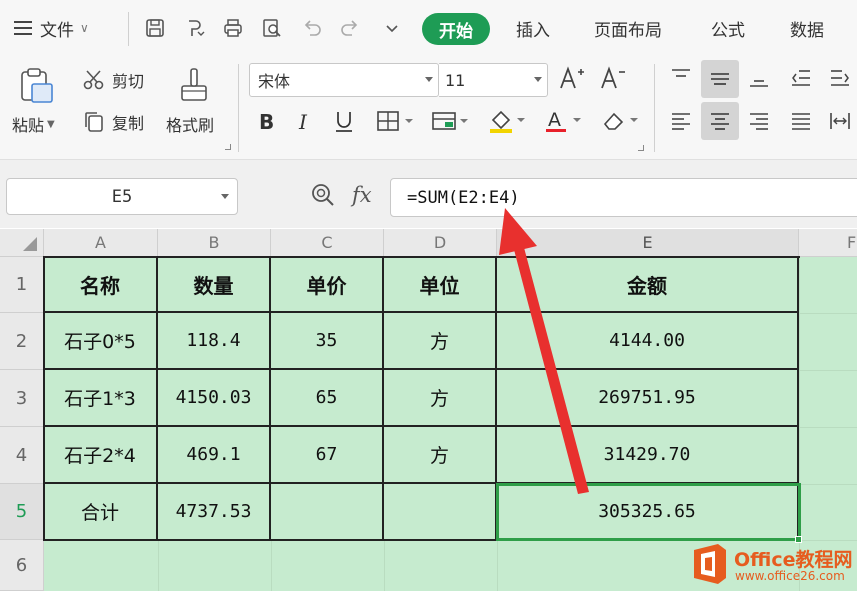 The image size is (857, 591). I want to click on watermark-url: www.office26.com, so click(790, 576).